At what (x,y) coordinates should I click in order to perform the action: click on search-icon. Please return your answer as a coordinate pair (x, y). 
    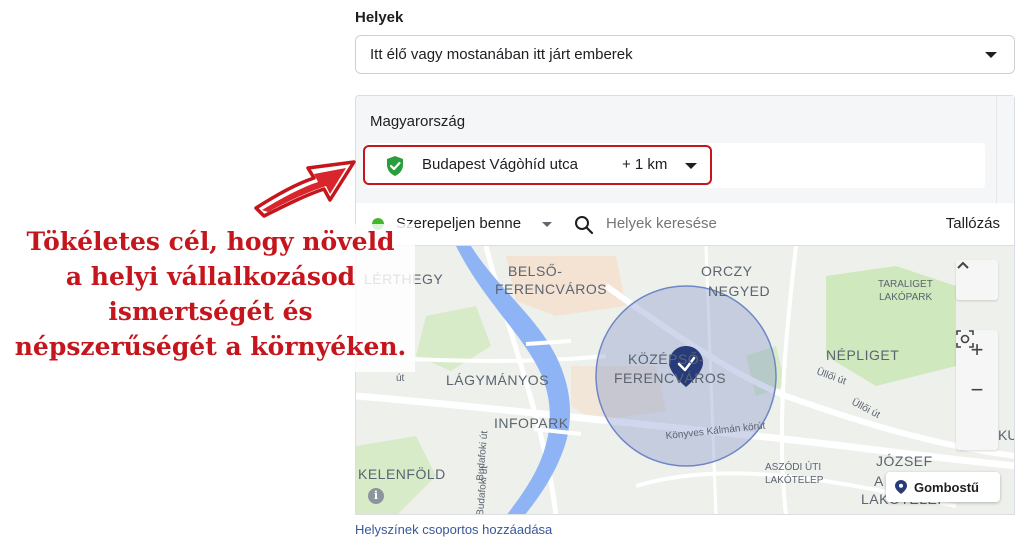
    Looking at the image, I should click on (584, 227).